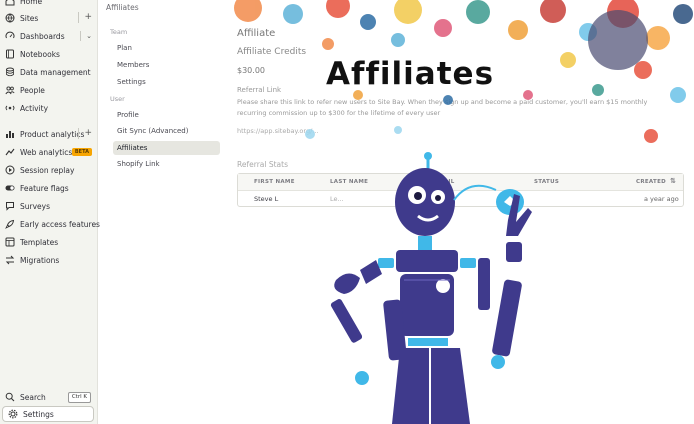  I want to click on credits-heading: Affiliate Credits, so click(272, 52).